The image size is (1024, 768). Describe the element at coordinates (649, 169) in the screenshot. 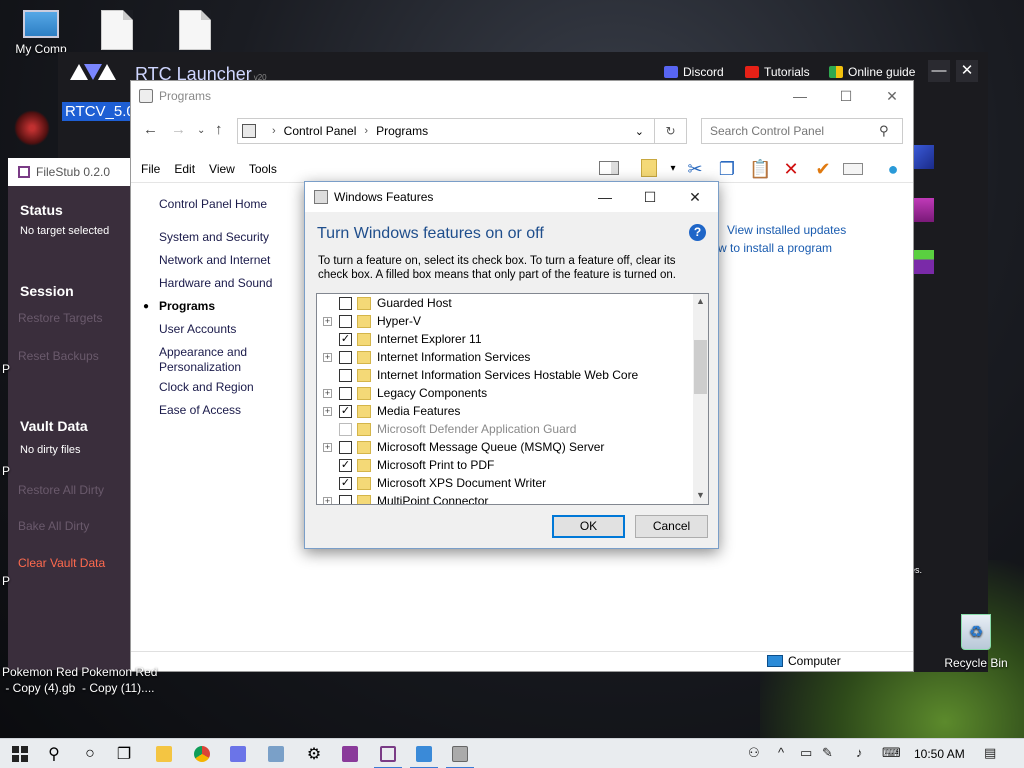

I see `properties-icon` at that location.